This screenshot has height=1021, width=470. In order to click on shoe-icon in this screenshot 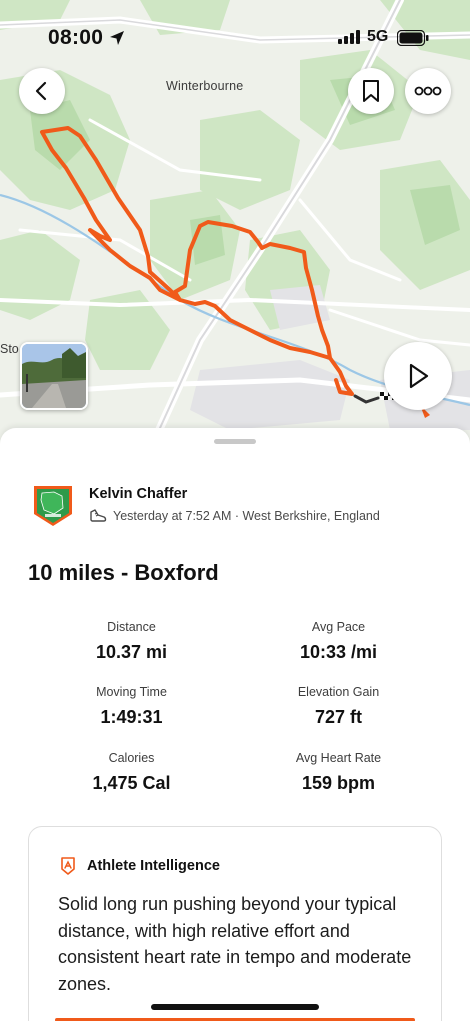, I will do `click(98, 515)`.